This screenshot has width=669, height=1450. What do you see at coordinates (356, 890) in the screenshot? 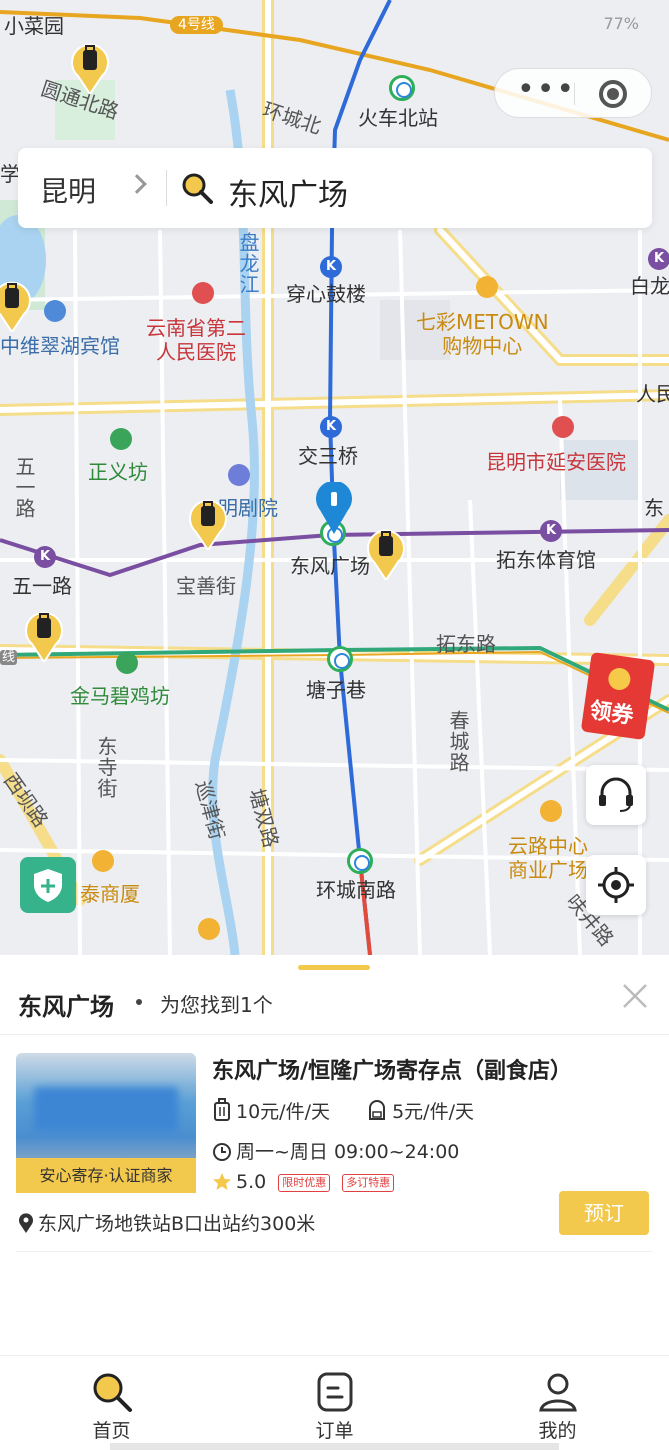
I see `map-label-huancheng-nan: 环城南路` at bounding box center [356, 890].